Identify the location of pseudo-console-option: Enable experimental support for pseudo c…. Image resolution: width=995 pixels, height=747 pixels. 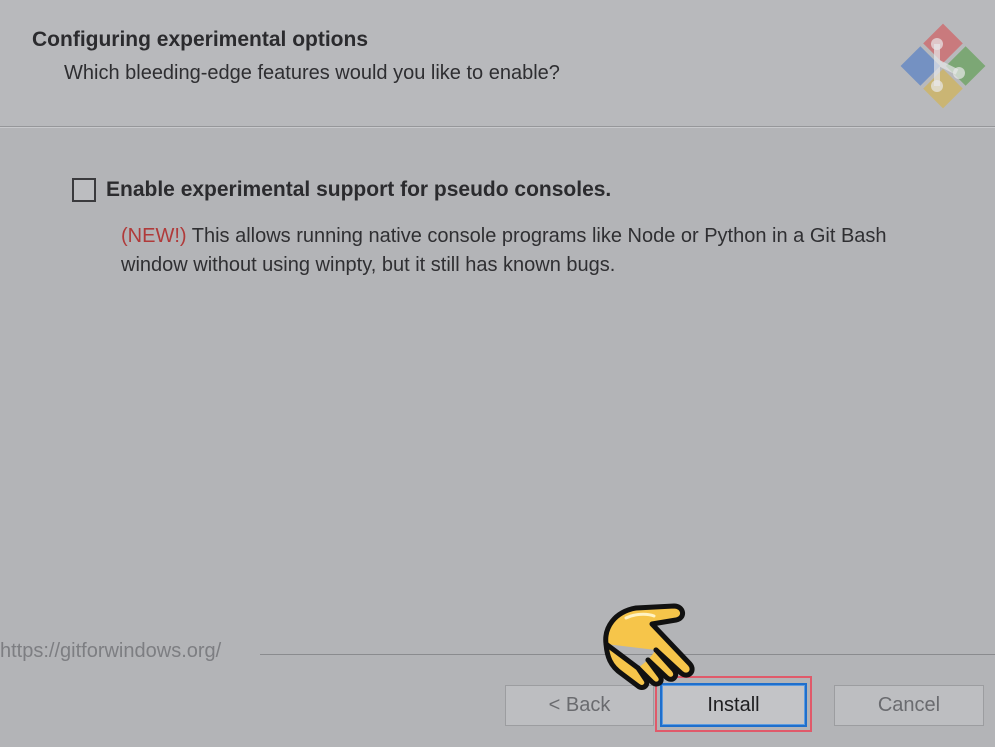
(341, 190).